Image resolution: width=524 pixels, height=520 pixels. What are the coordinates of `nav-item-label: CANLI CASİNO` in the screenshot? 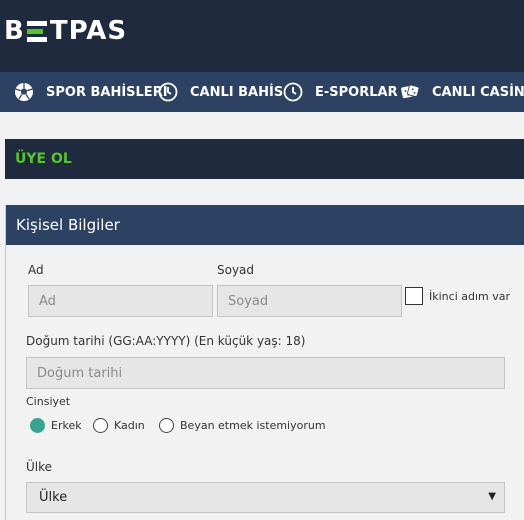 It's located at (478, 92).